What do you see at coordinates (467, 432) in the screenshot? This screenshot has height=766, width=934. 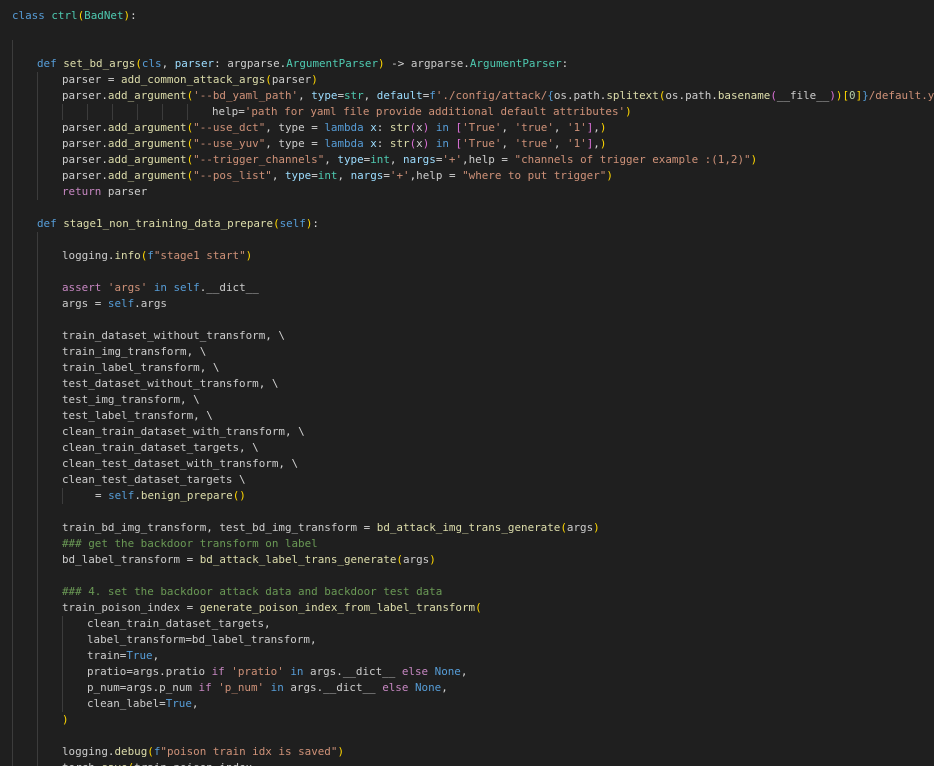 I see `code-line: clean_train_dataset_with_transform, \` at bounding box center [467, 432].